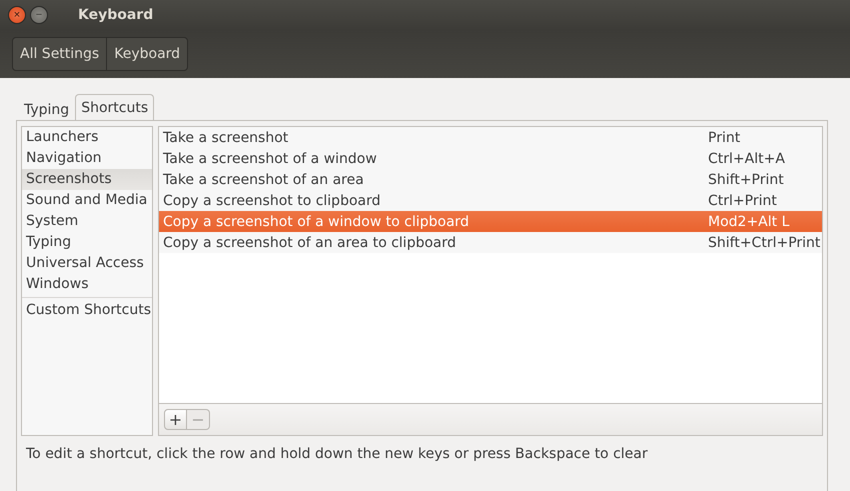  Describe the element at coordinates (87, 242) in the screenshot. I see `category-item: Typing` at that location.